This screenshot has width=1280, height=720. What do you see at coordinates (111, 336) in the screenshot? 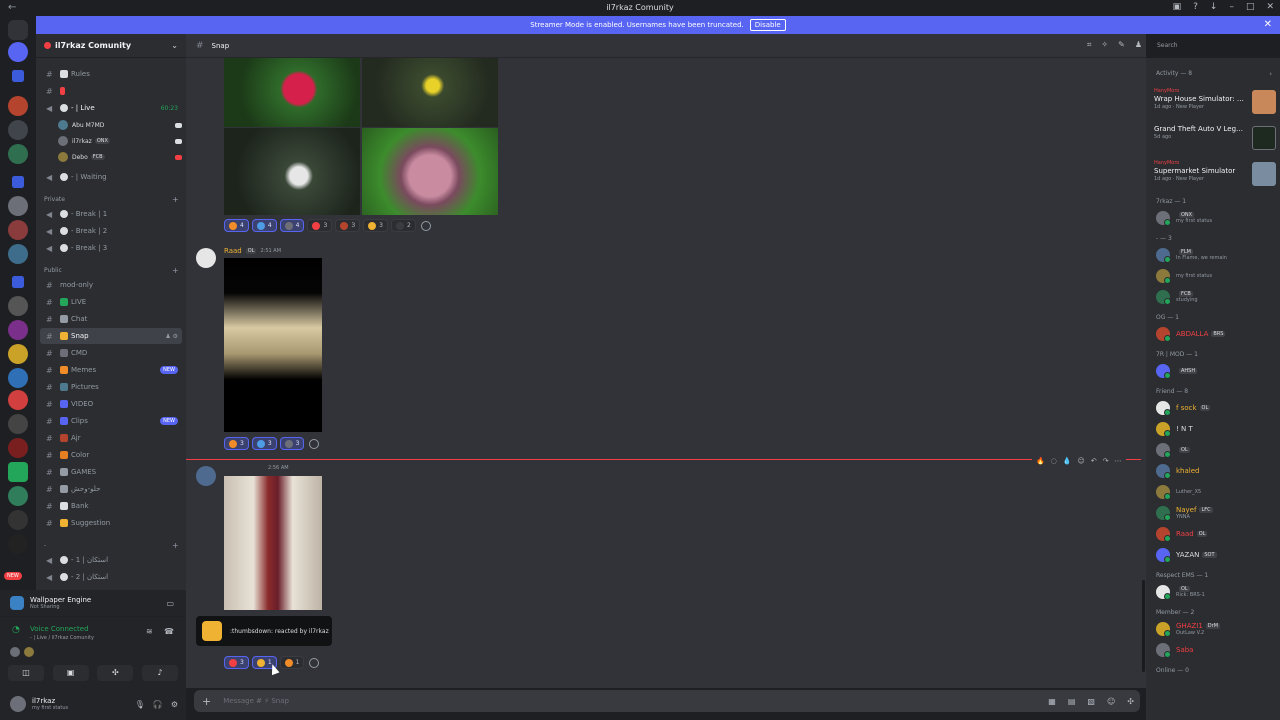
I see `channel-item: # Snap ♟ ⚙` at bounding box center [111, 336].